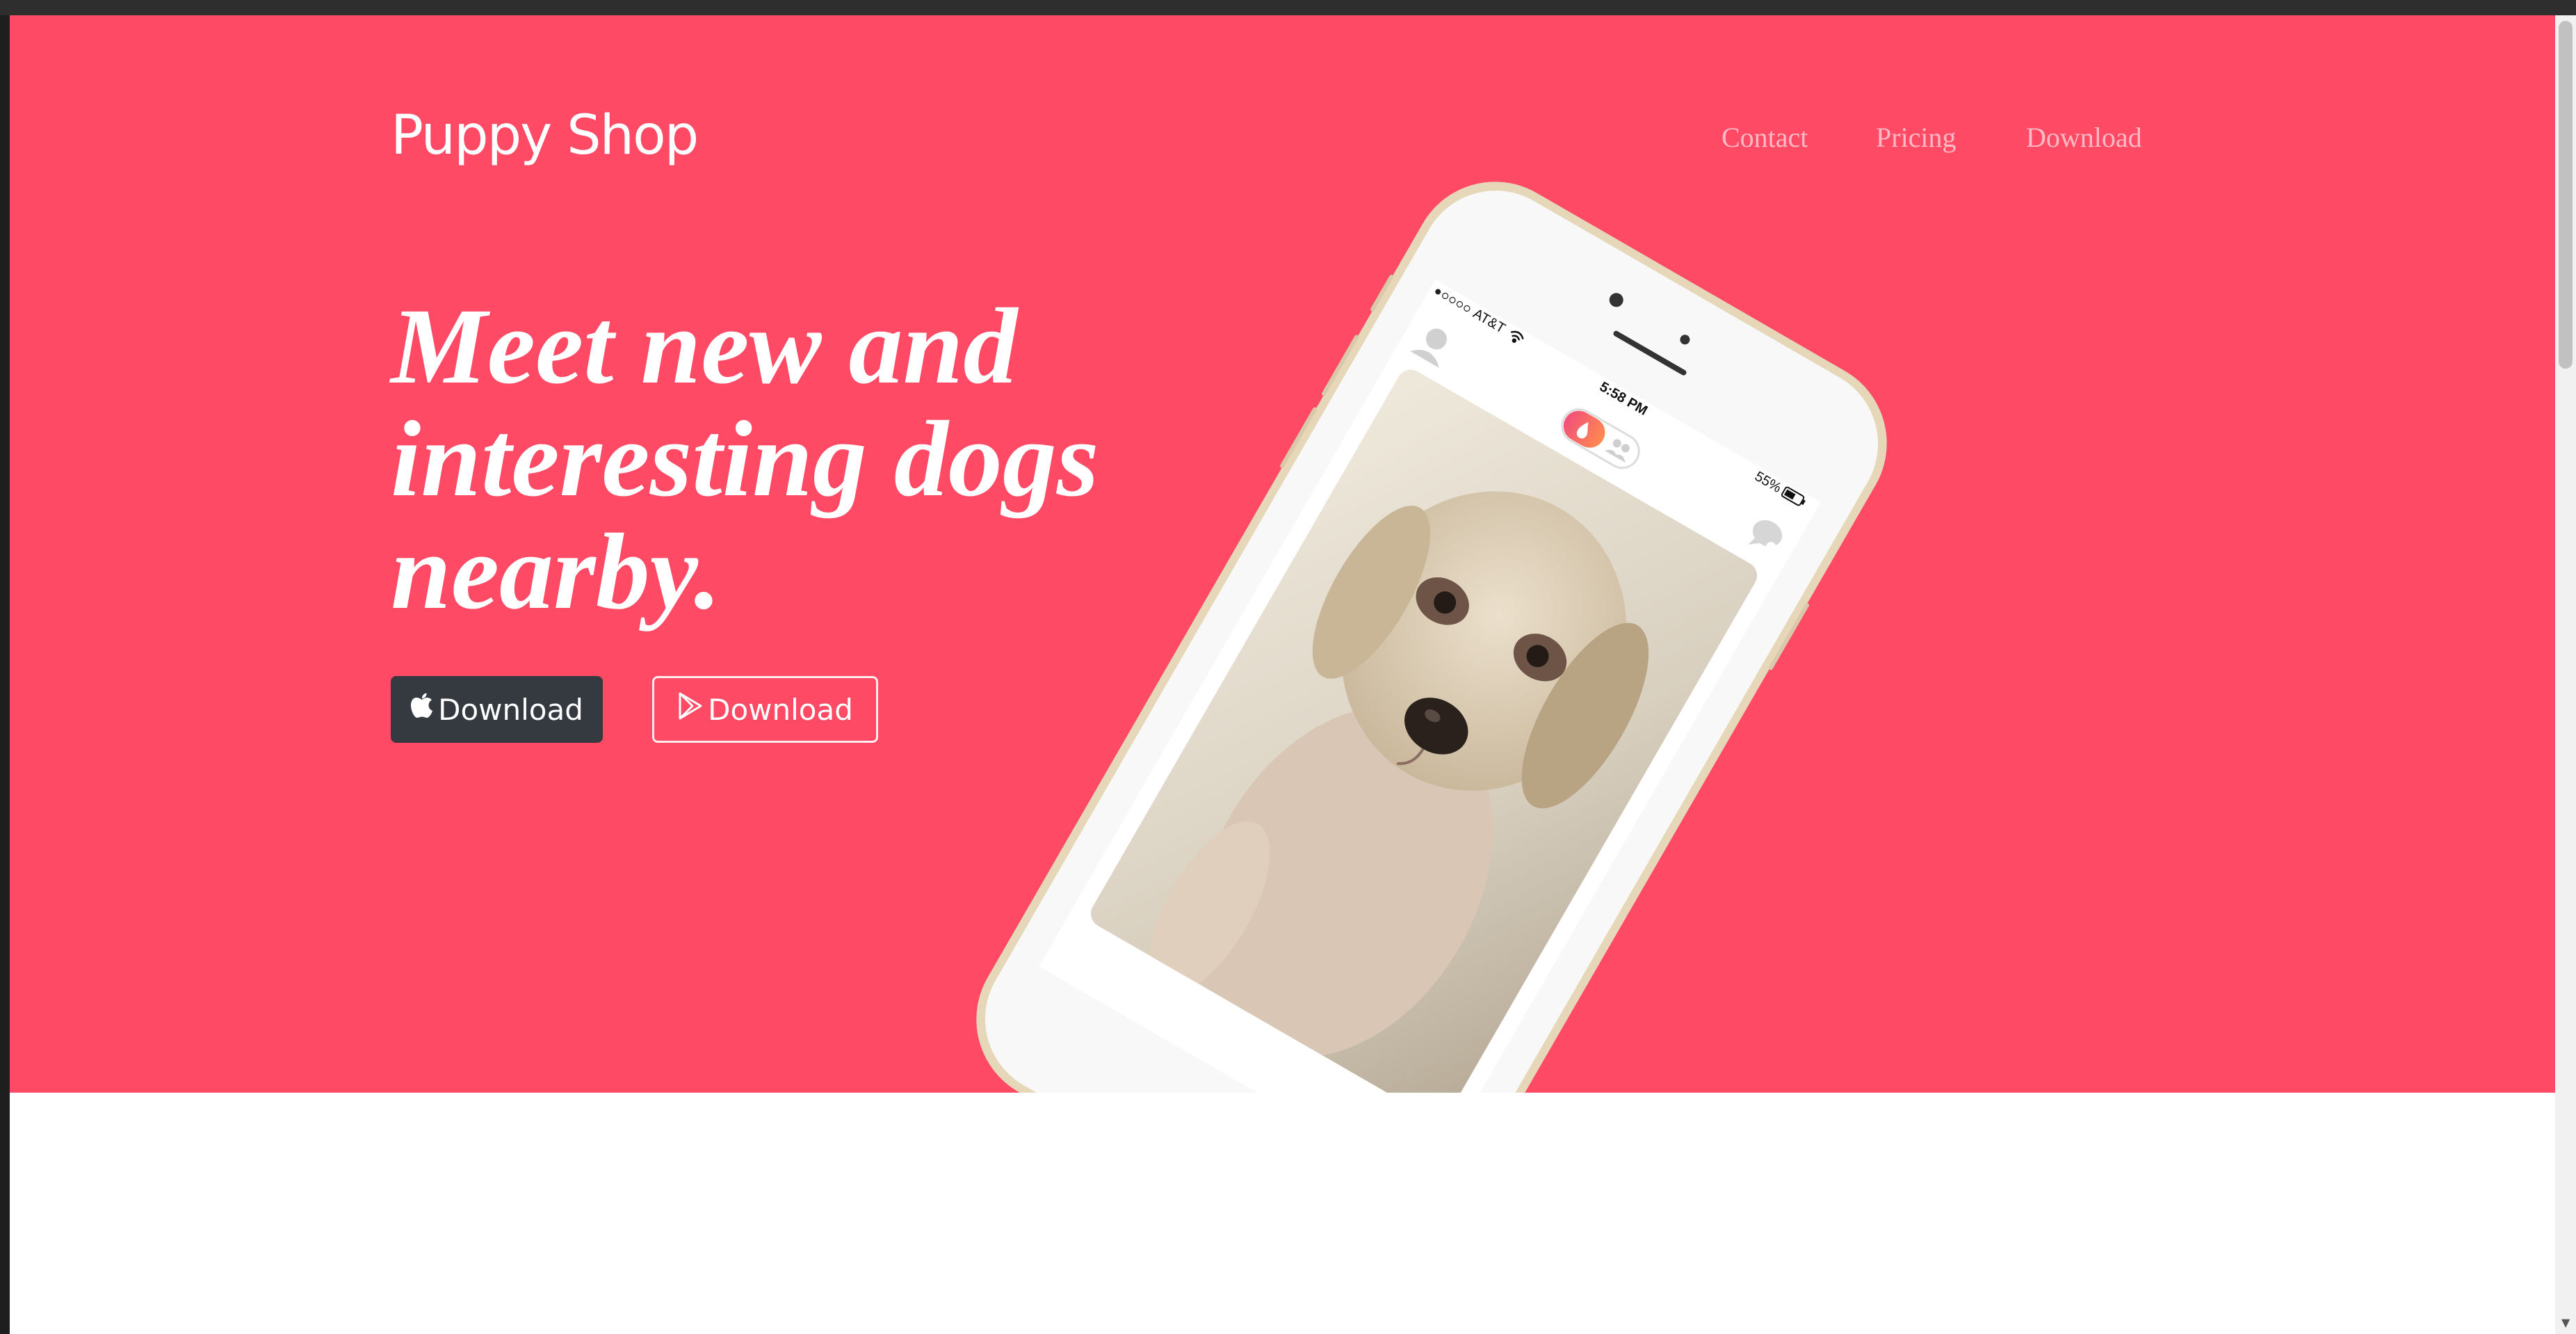 This screenshot has width=2576, height=1334. What do you see at coordinates (745, 459) in the screenshot?
I see `hero-headline: Meet new and interesting dogs nearby.` at bounding box center [745, 459].